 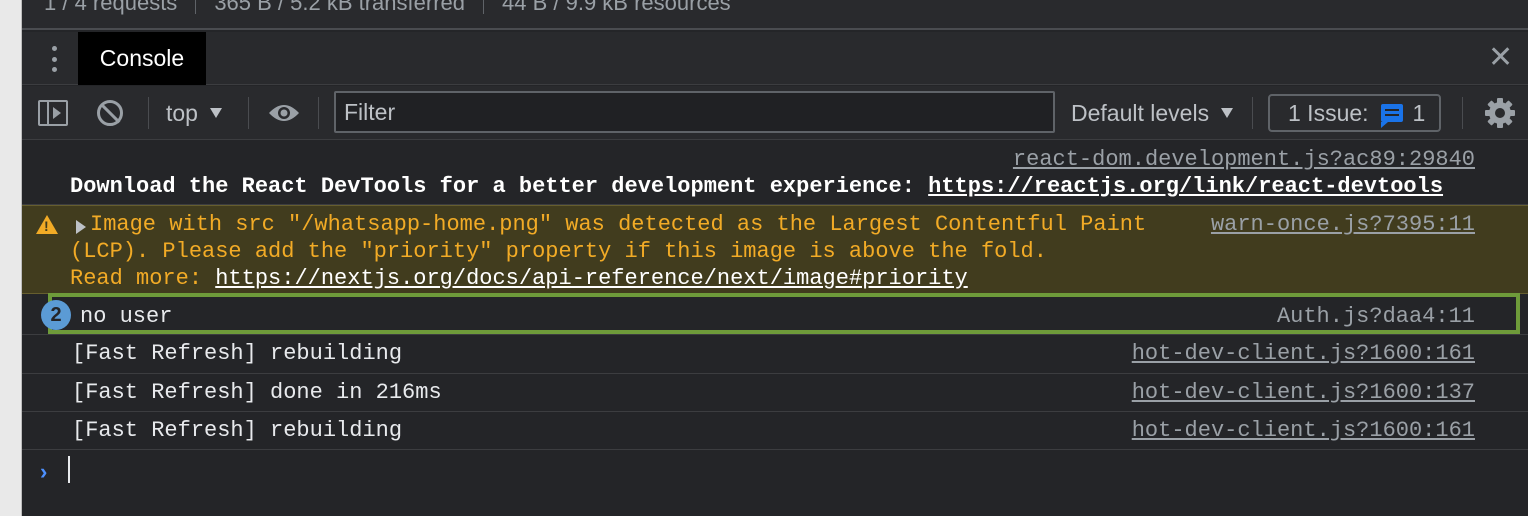 I want to click on expand-triangle-icon, so click(x=81, y=227).